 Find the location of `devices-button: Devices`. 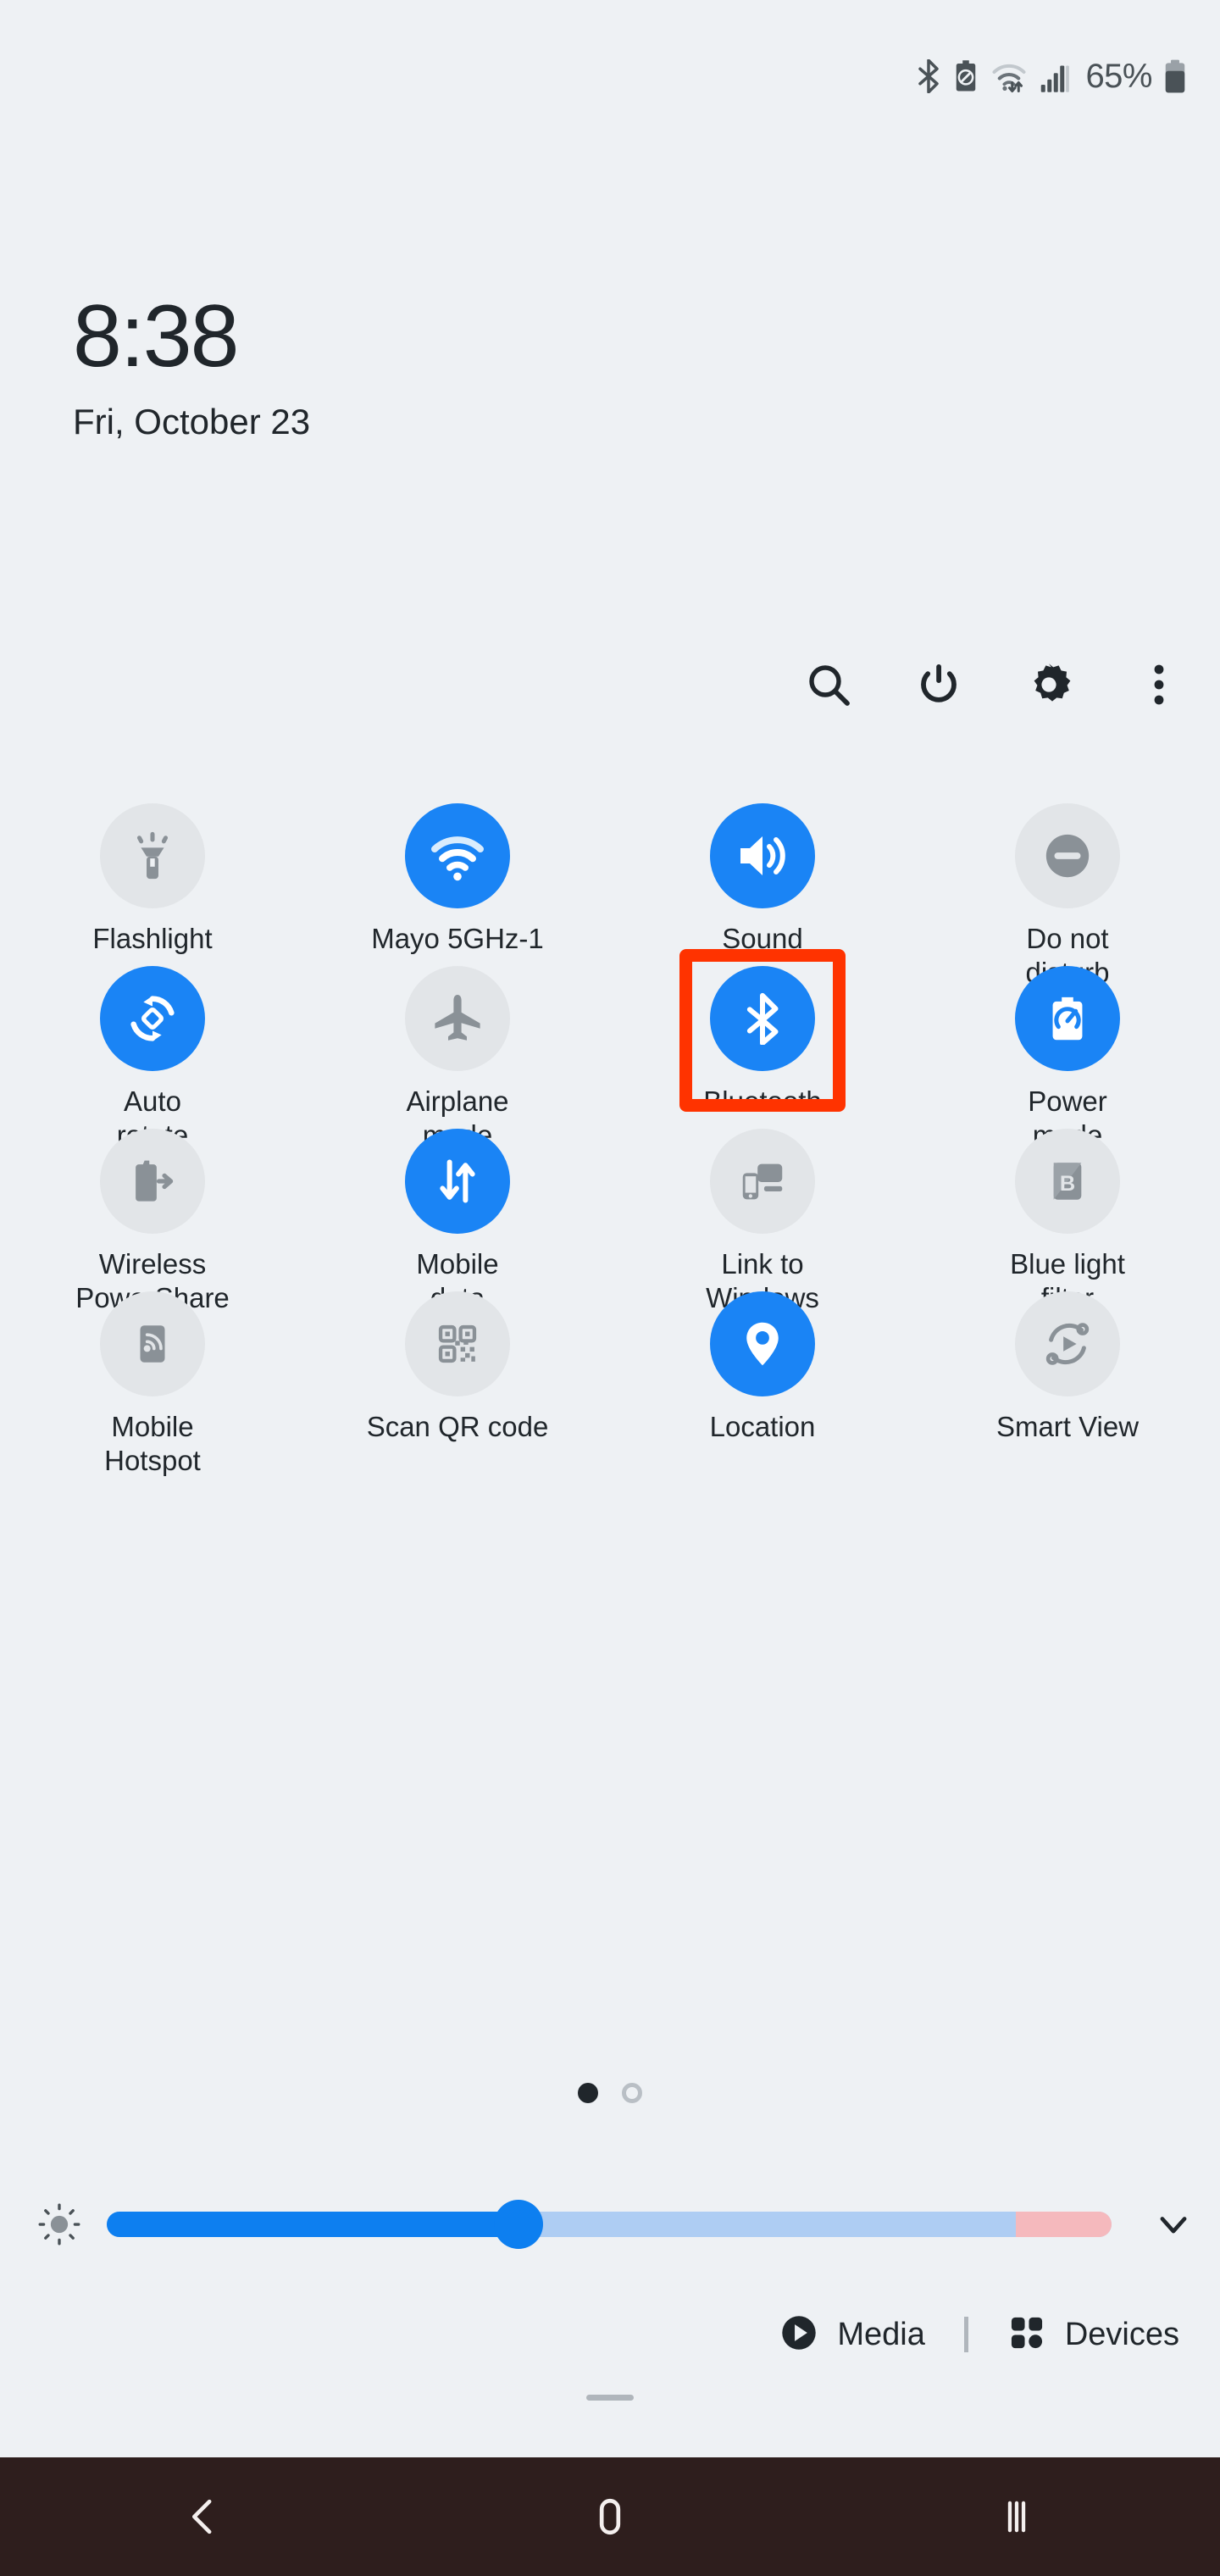

devices-button: Devices is located at coordinates (1093, 2335).